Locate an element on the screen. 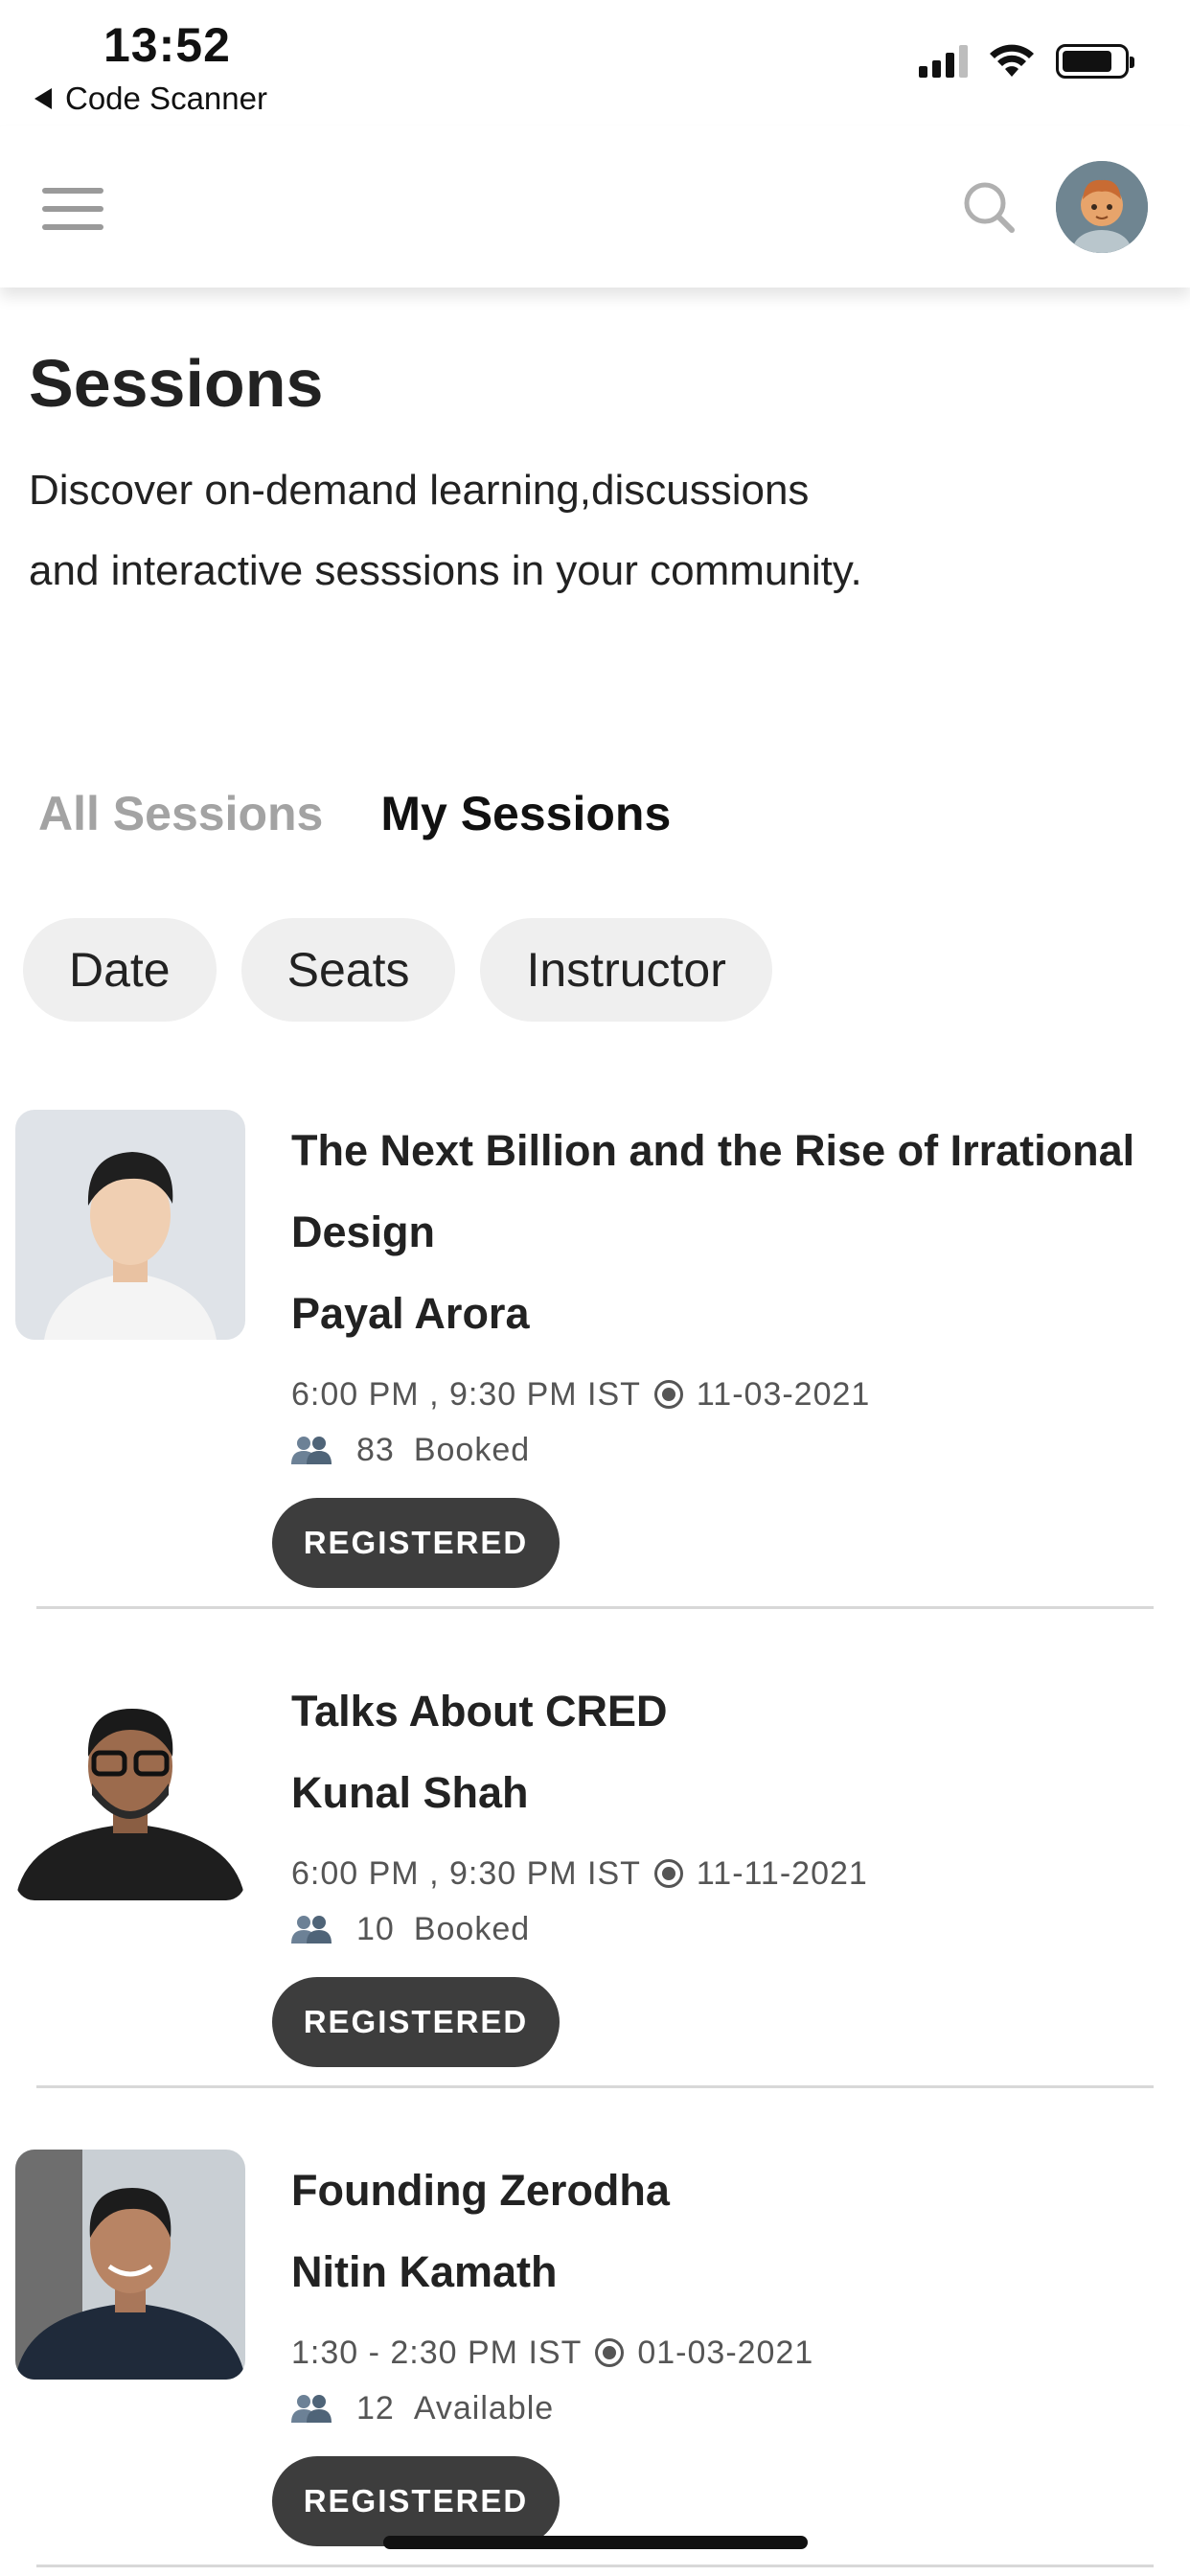 The width and height of the screenshot is (1190, 2576). status-time: 13:52 is located at coordinates (167, 45).